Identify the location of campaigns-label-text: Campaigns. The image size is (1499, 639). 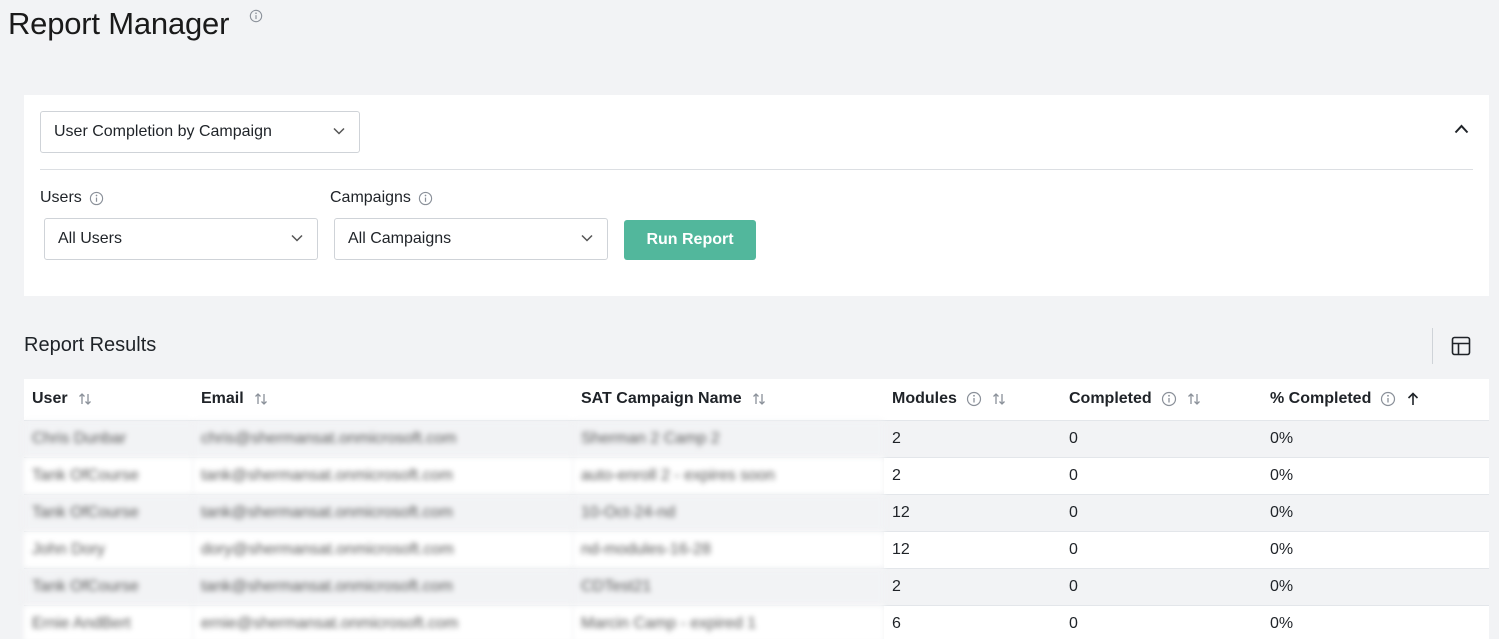
(370, 197).